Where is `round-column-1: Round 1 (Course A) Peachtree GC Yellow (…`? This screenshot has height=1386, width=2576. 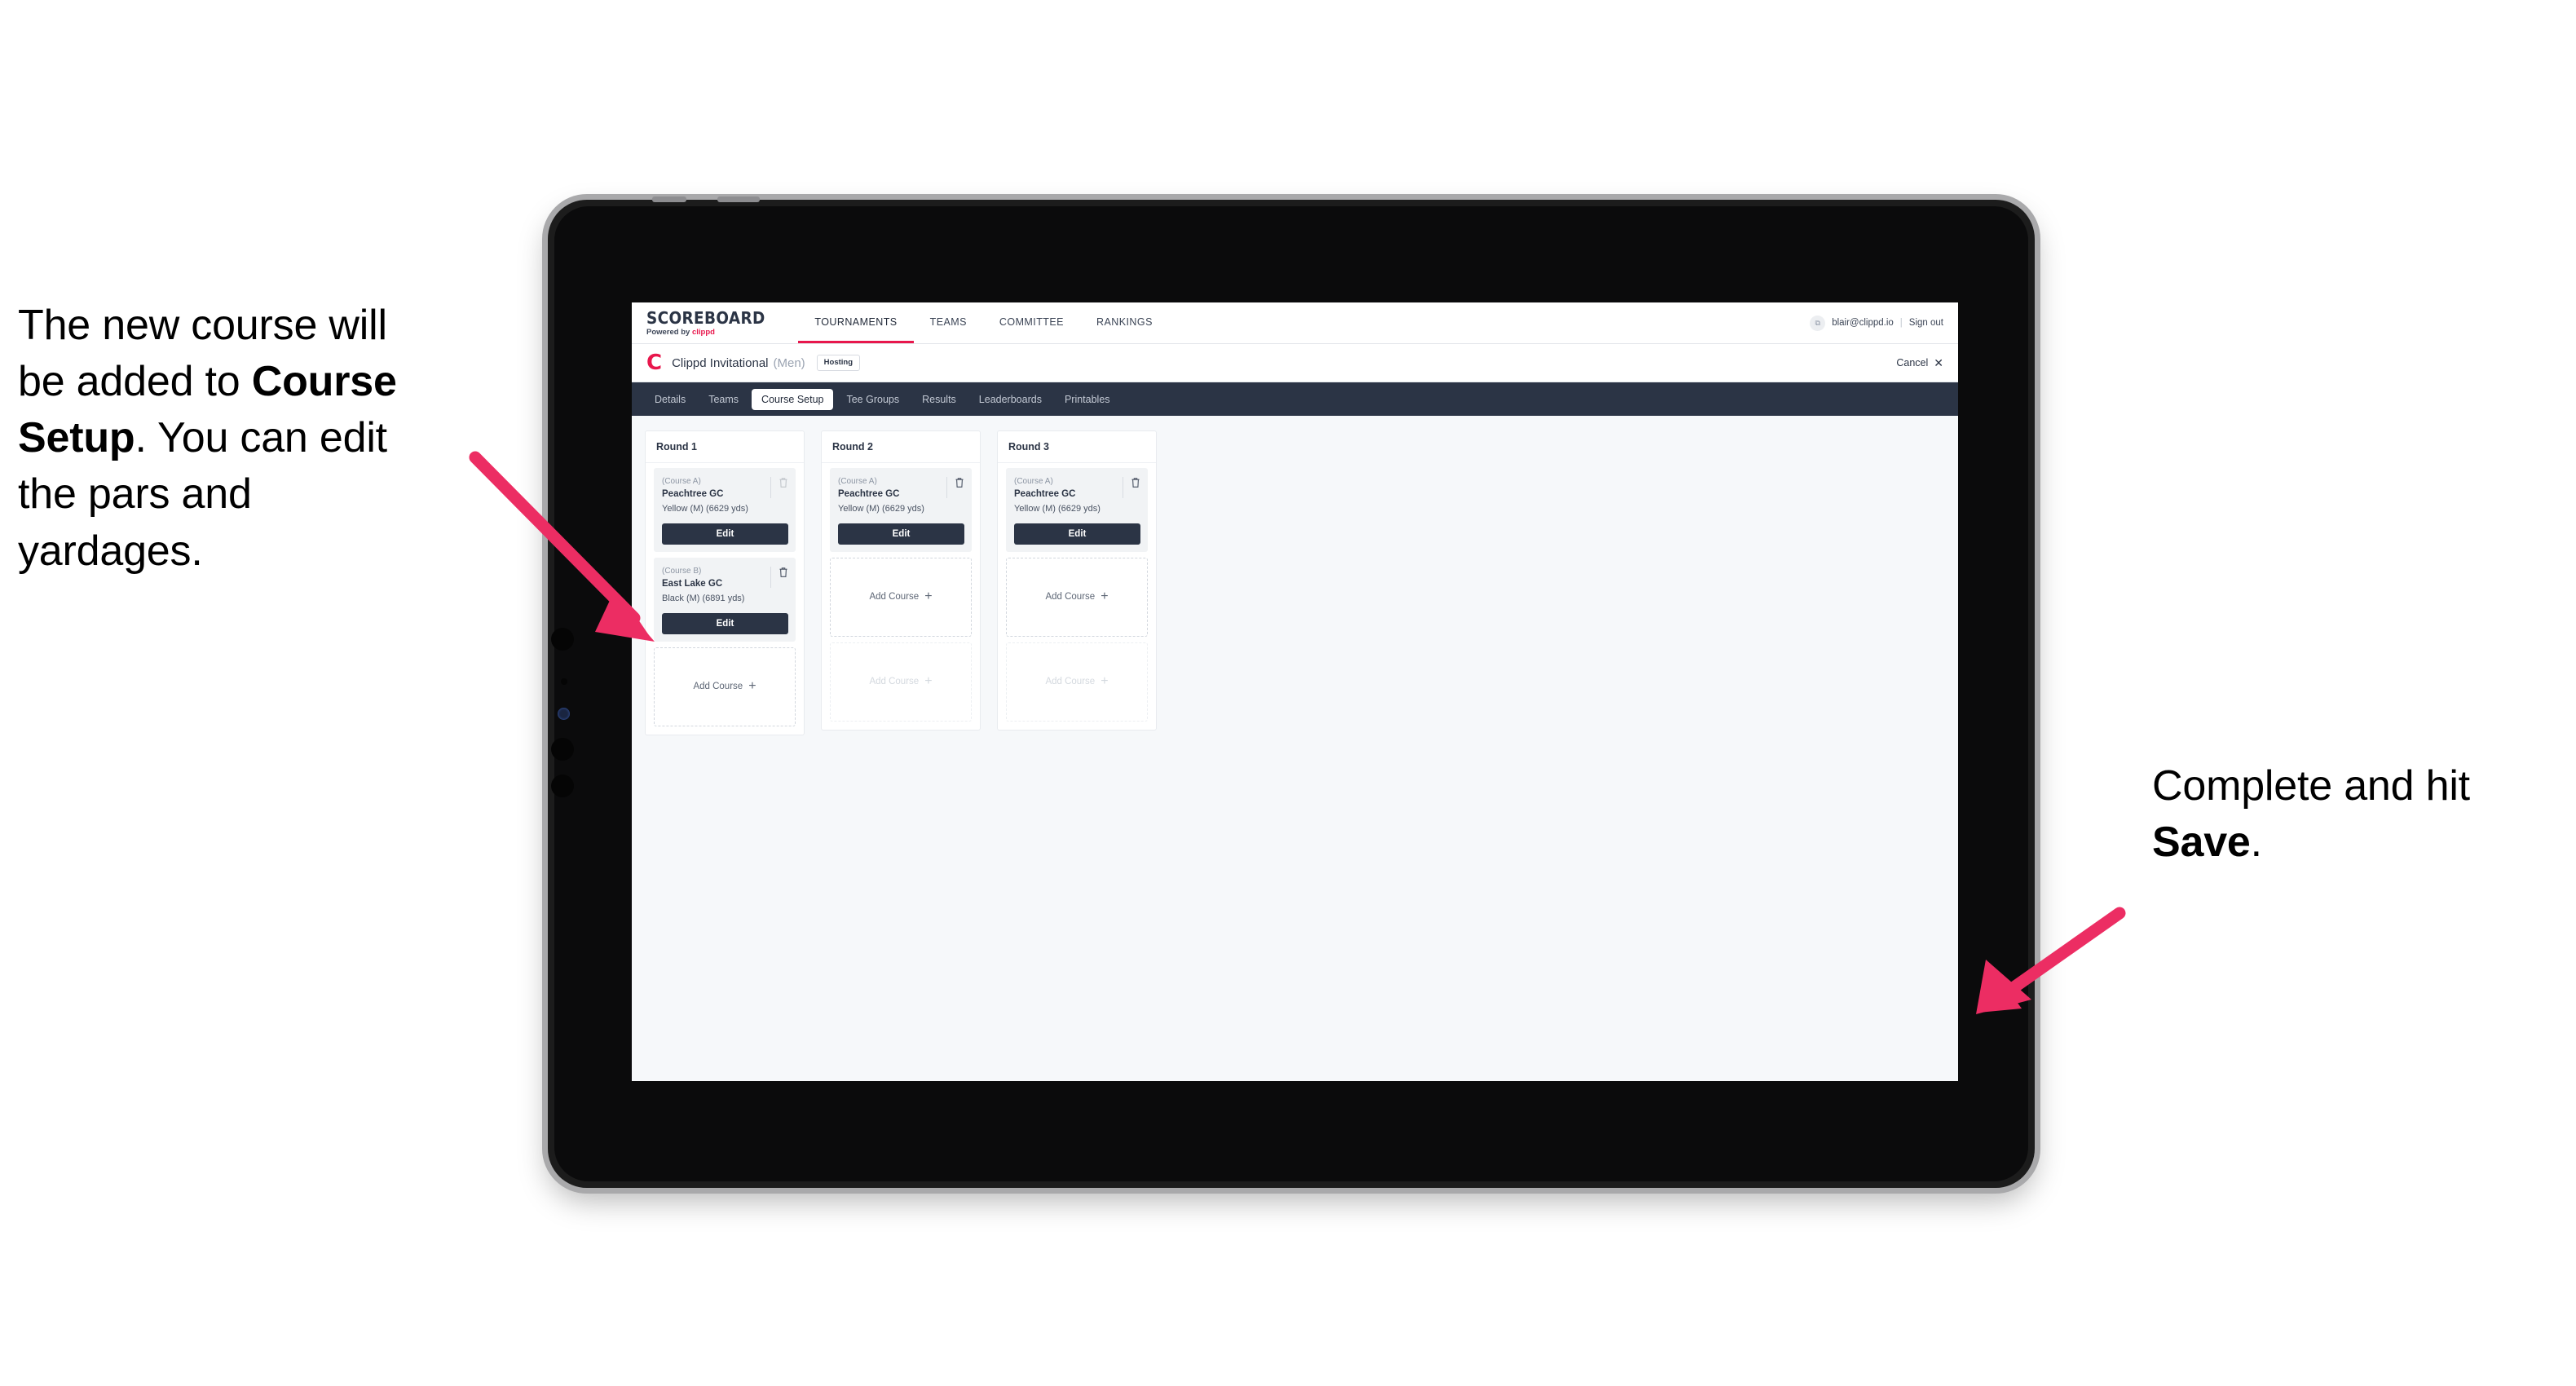
round-column-1: Round 1 (Course A) Peachtree GC Yellow (… is located at coordinates (725, 583).